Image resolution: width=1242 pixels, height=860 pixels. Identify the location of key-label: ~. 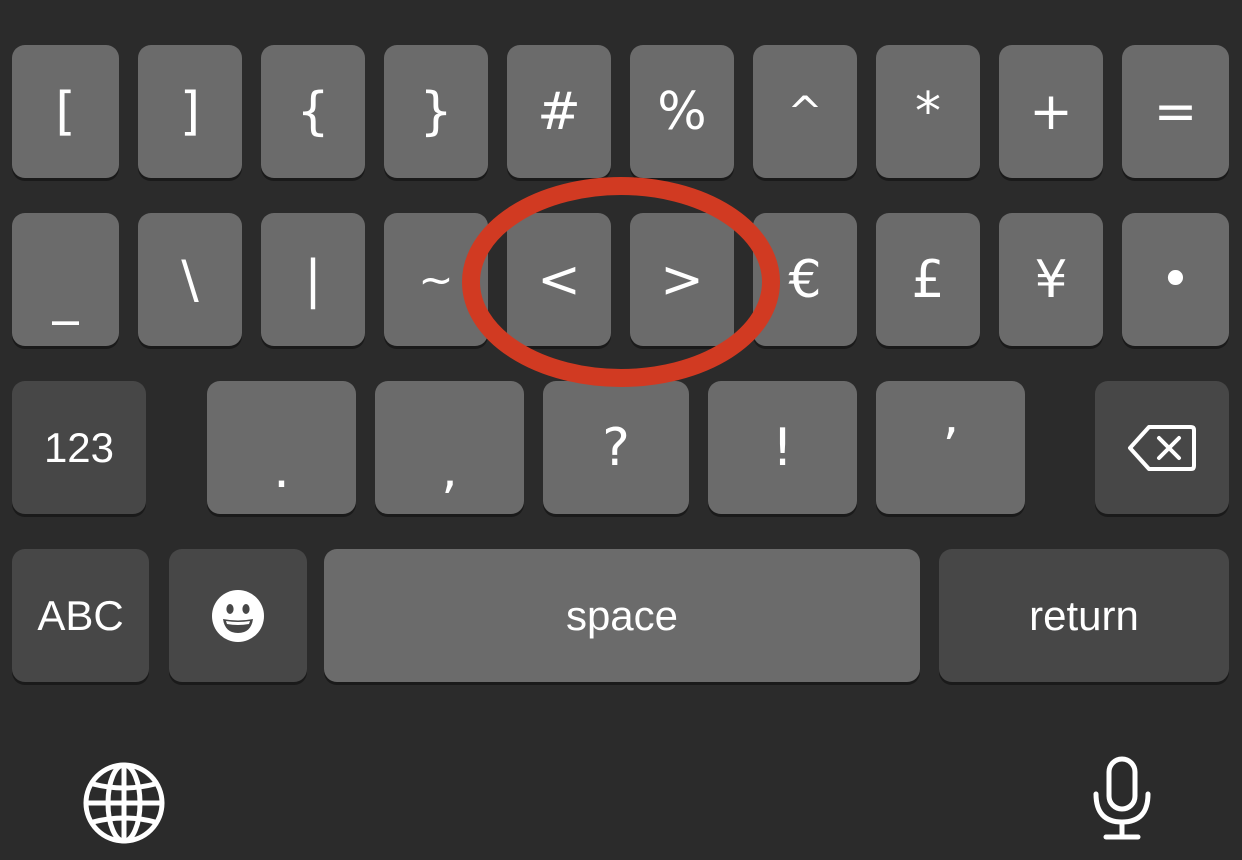
(436, 279).